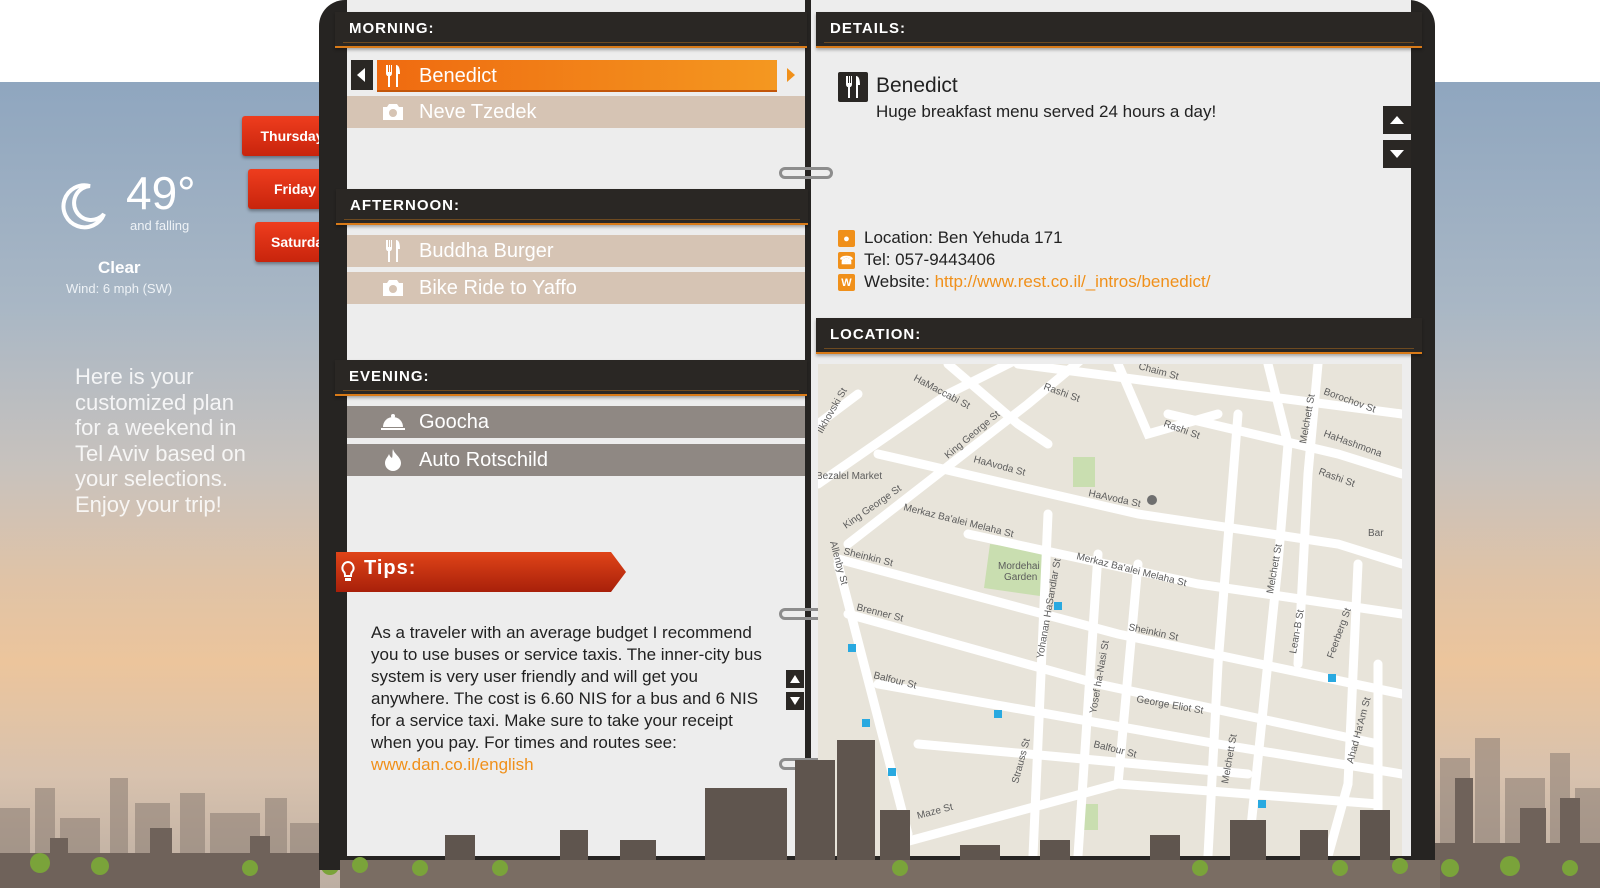 The image size is (1600, 888). What do you see at coordinates (478, 112) in the screenshot?
I see `morning-item-label: Neve Tzedek` at bounding box center [478, 112].